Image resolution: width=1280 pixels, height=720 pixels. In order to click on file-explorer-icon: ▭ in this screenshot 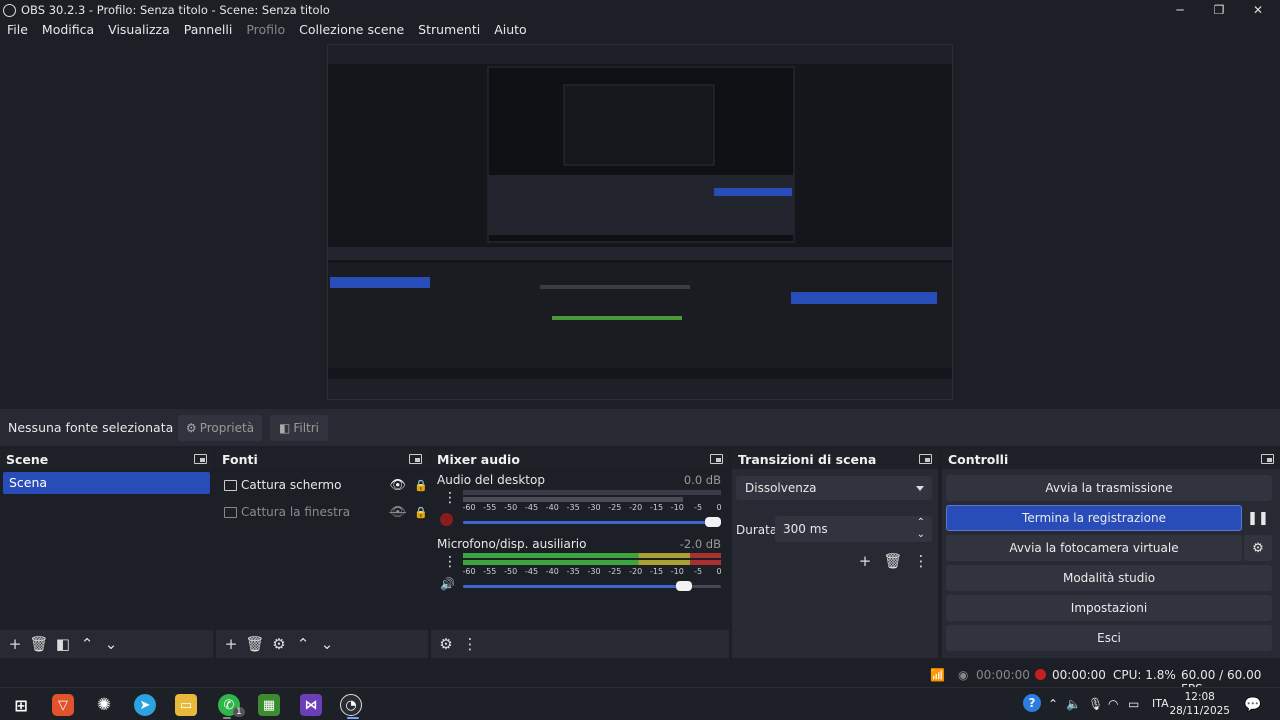, I will do `click(186, 705)`.